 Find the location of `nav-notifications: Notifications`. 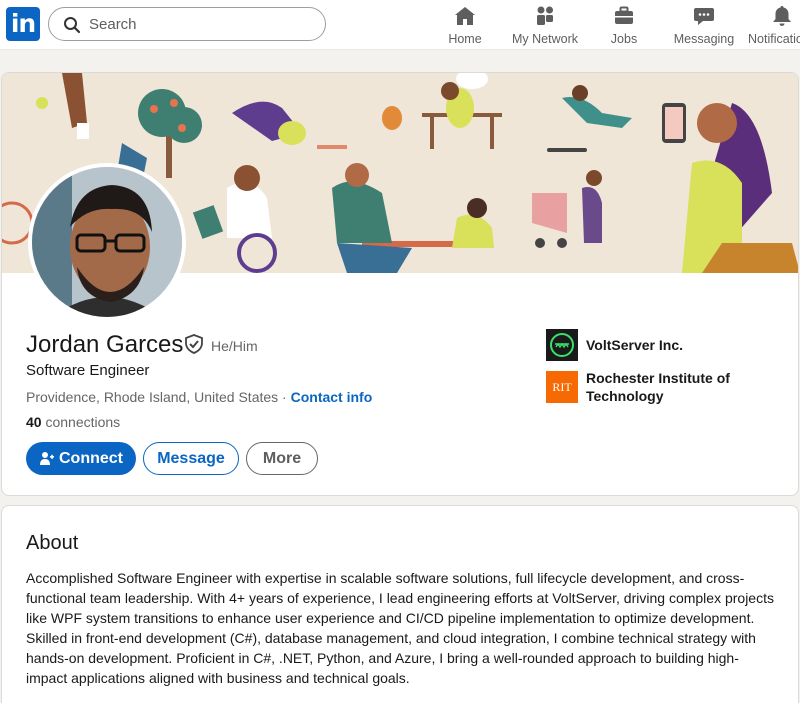

nav-notifications: Notifications is located at coordinates (774, 26).